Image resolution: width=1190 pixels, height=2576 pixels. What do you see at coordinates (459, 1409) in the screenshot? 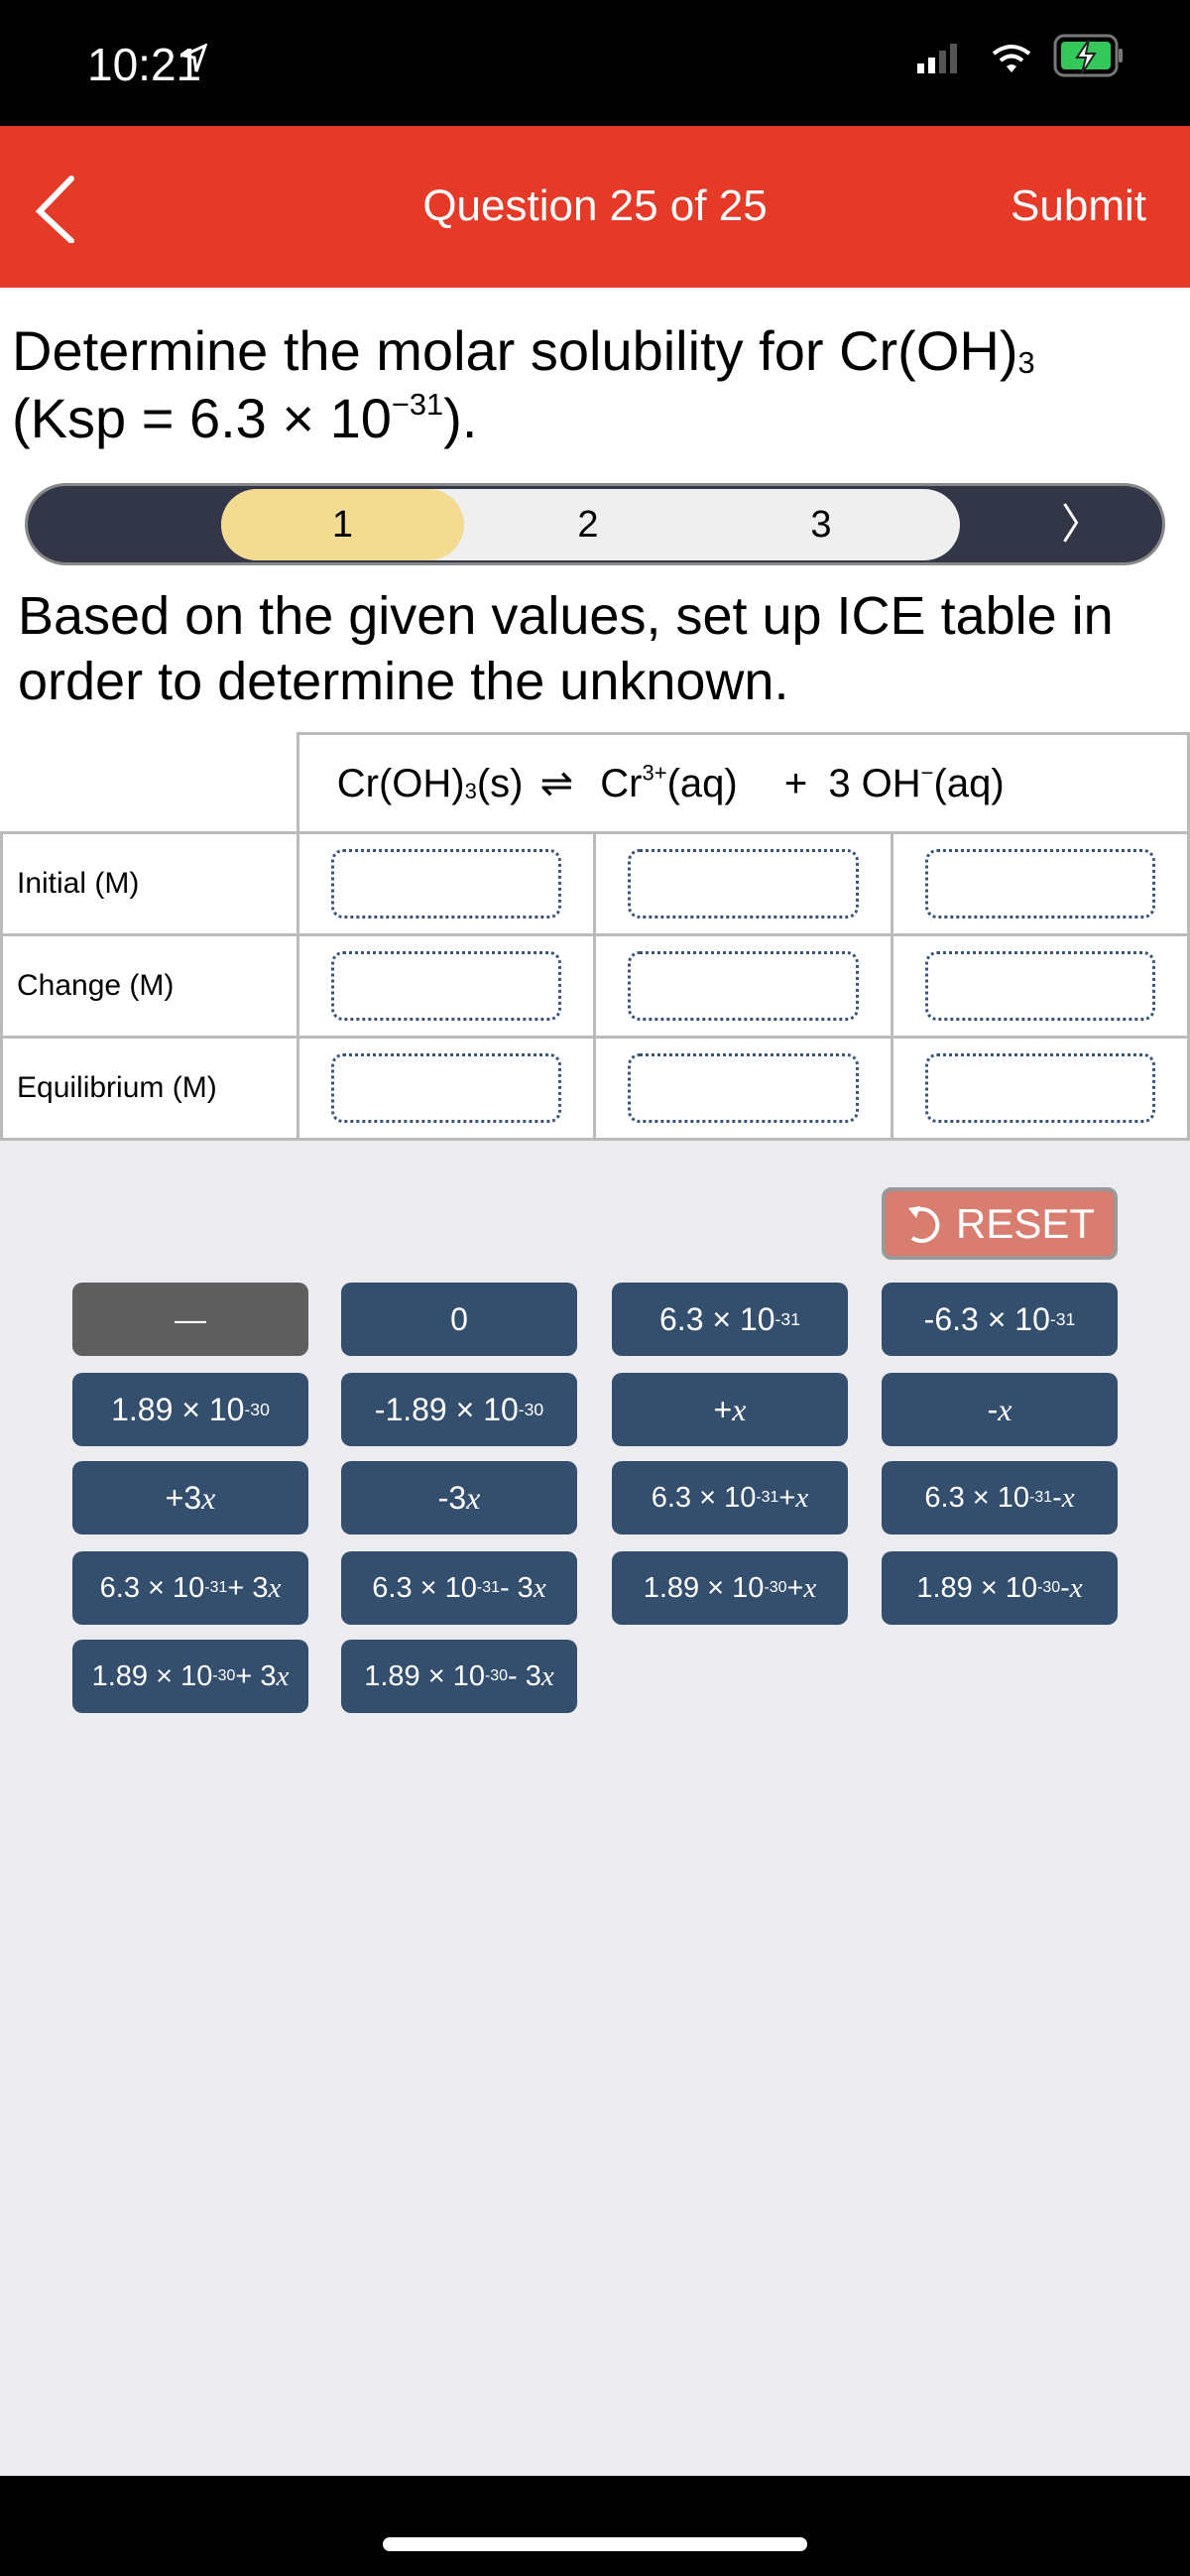
I see `answer-key: -1.89 × 10 -30` at bounding box center [459, 1409].